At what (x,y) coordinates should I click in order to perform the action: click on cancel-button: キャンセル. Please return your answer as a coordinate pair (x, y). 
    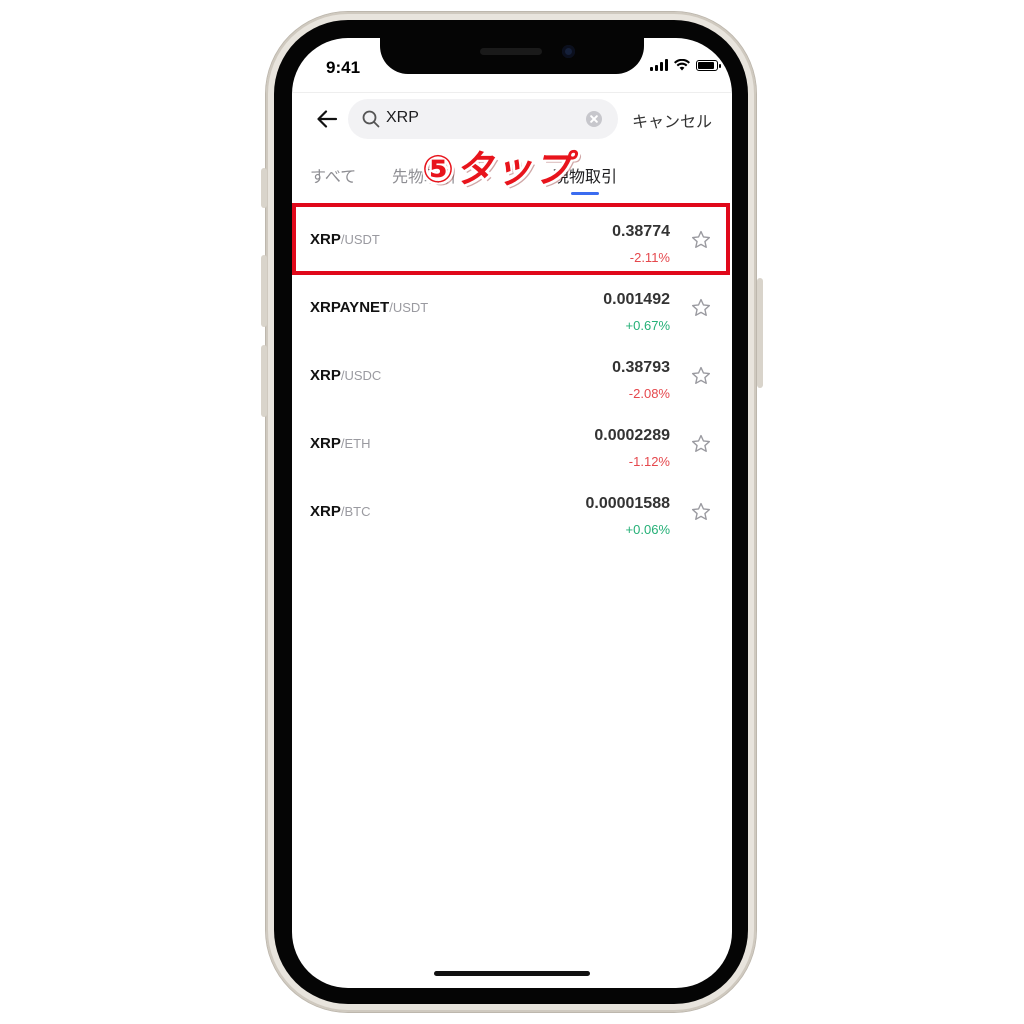
    Looking at the image, I should click on (672, 120).